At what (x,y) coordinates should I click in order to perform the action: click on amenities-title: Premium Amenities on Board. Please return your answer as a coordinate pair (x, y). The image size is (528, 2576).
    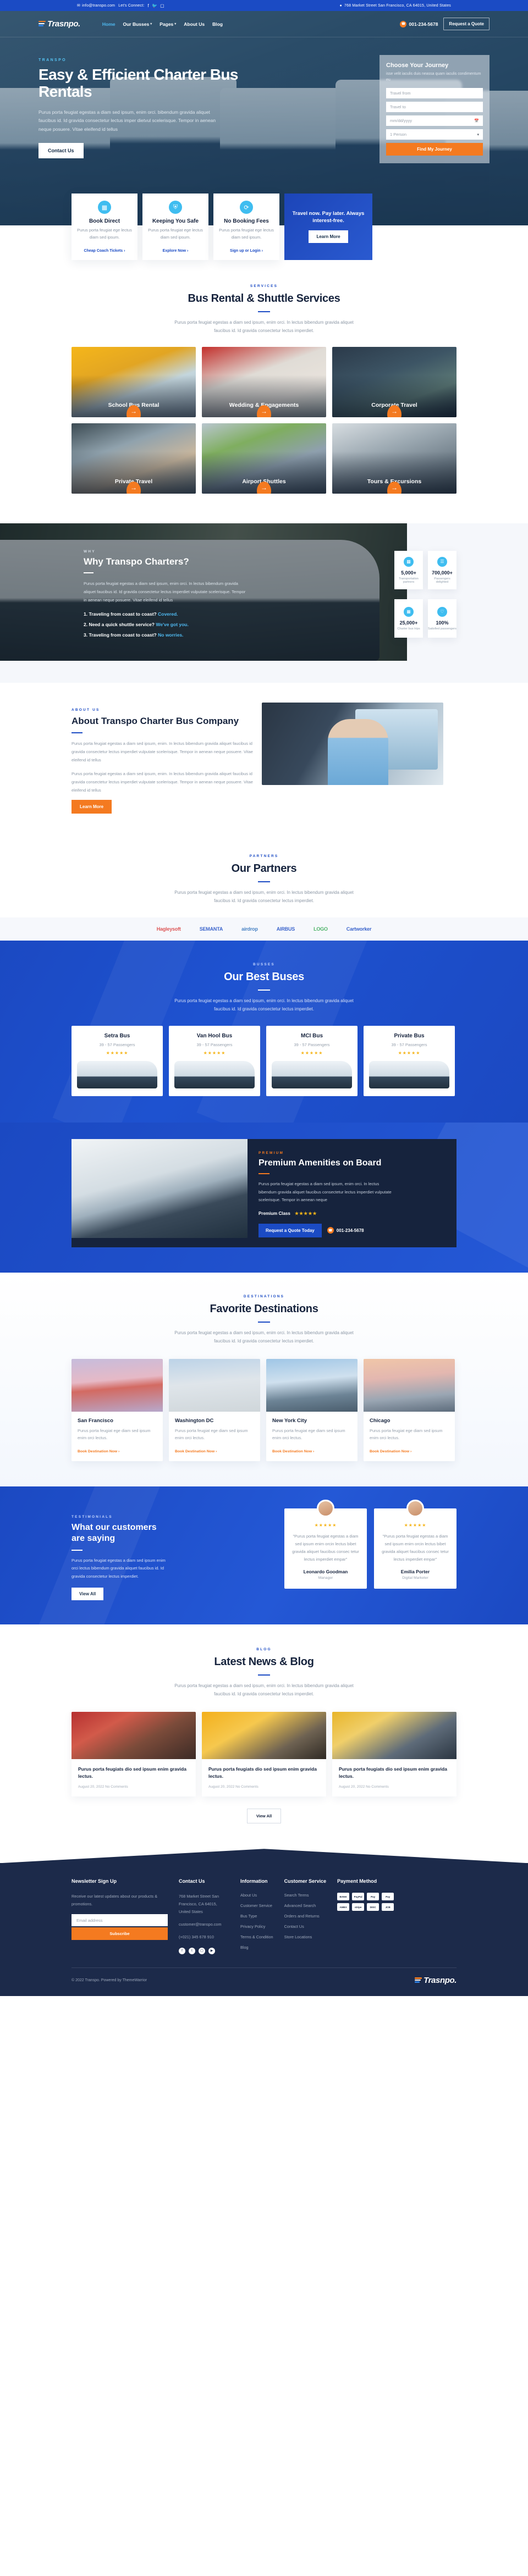
    Looking at the image, I should click on (320, 1163).